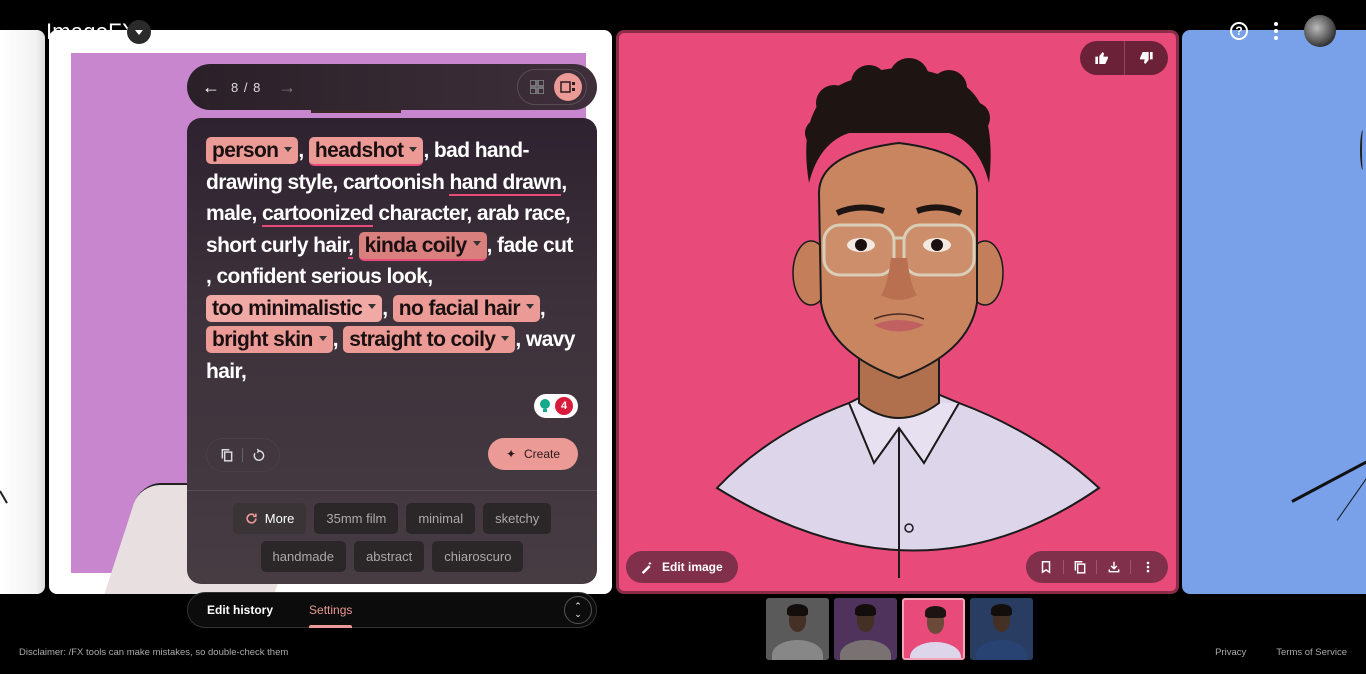 The height and width of the screenshot is (674, 1366). What do you see at coordinates (545, 406) in the screenshot?
I see `lightbulb-icon` at bounding box center [545, 406].